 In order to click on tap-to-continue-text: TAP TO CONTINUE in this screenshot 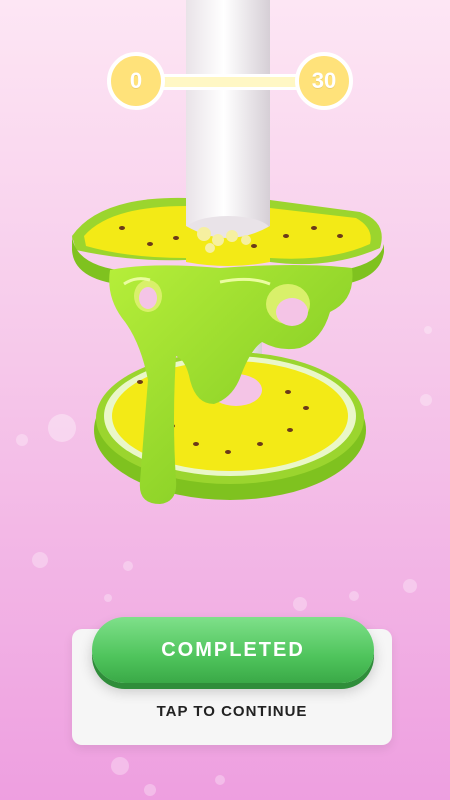, I will do `click(232, 711)`.